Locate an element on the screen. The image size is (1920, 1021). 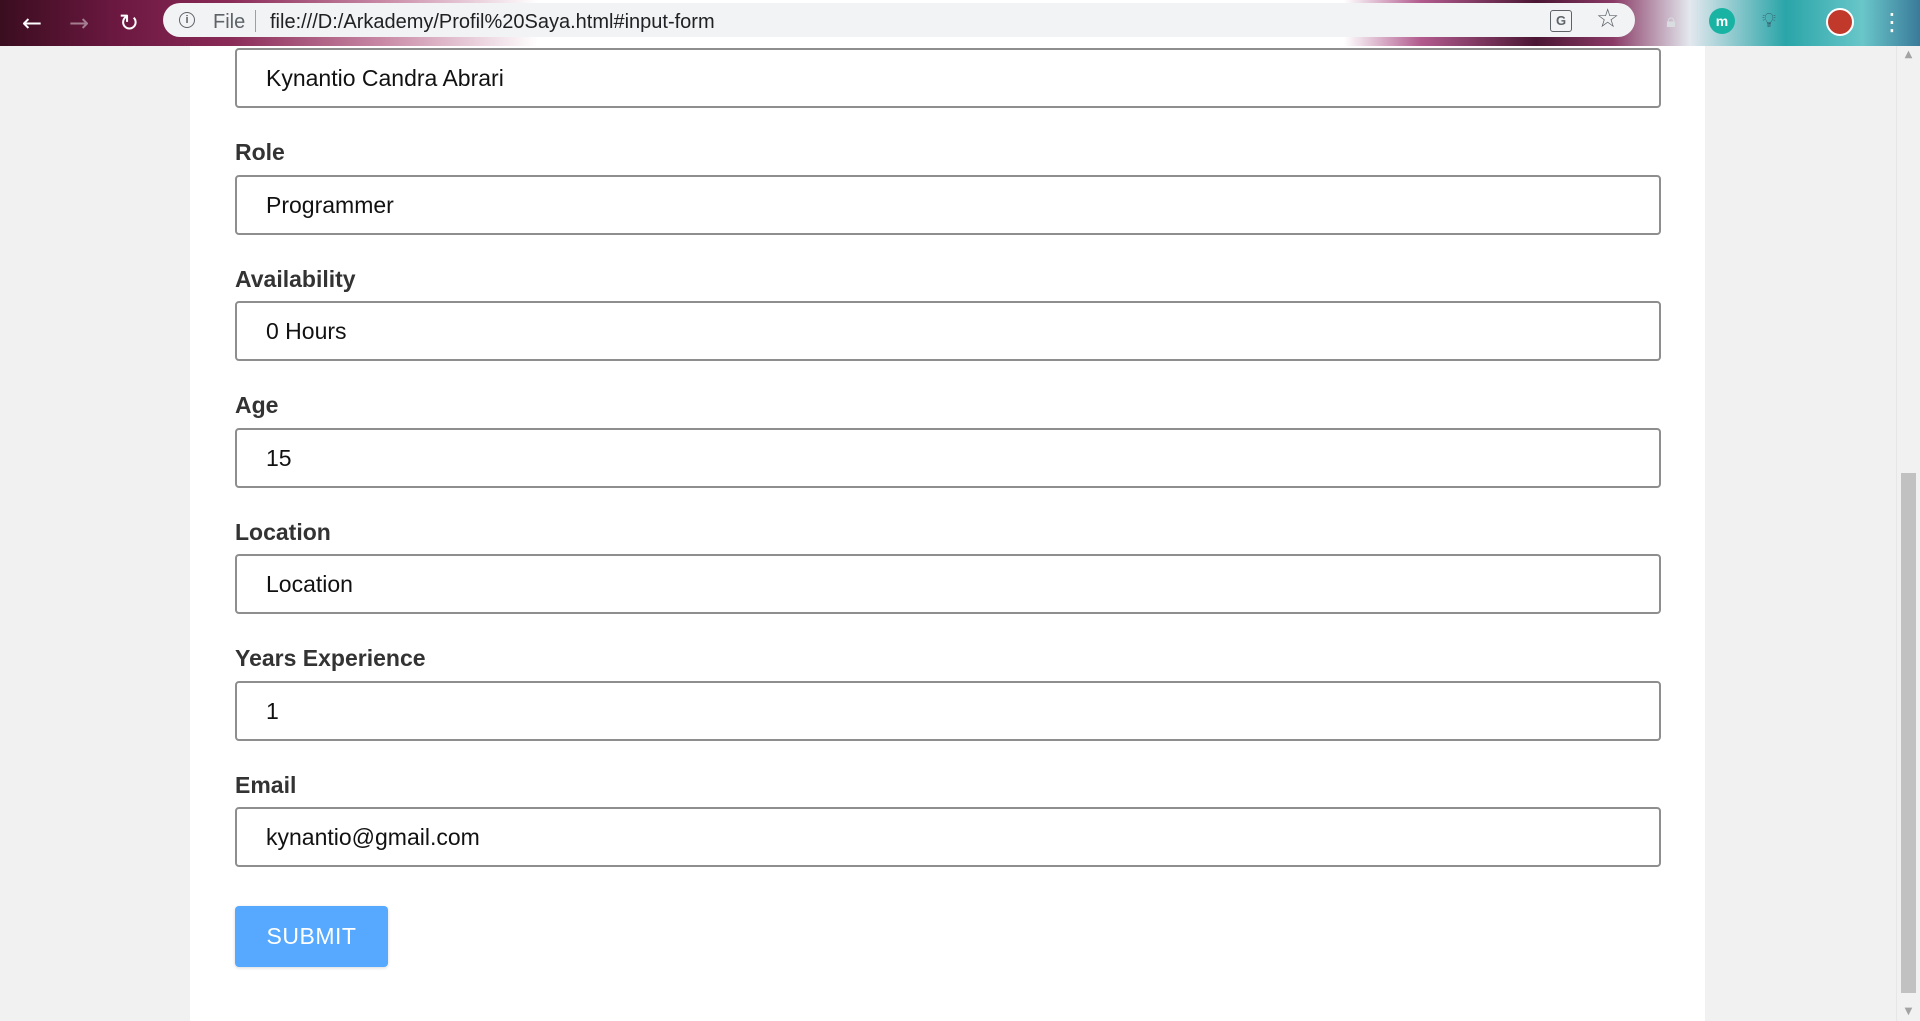
translate-icon: G is located at coordinates (1561, 21).